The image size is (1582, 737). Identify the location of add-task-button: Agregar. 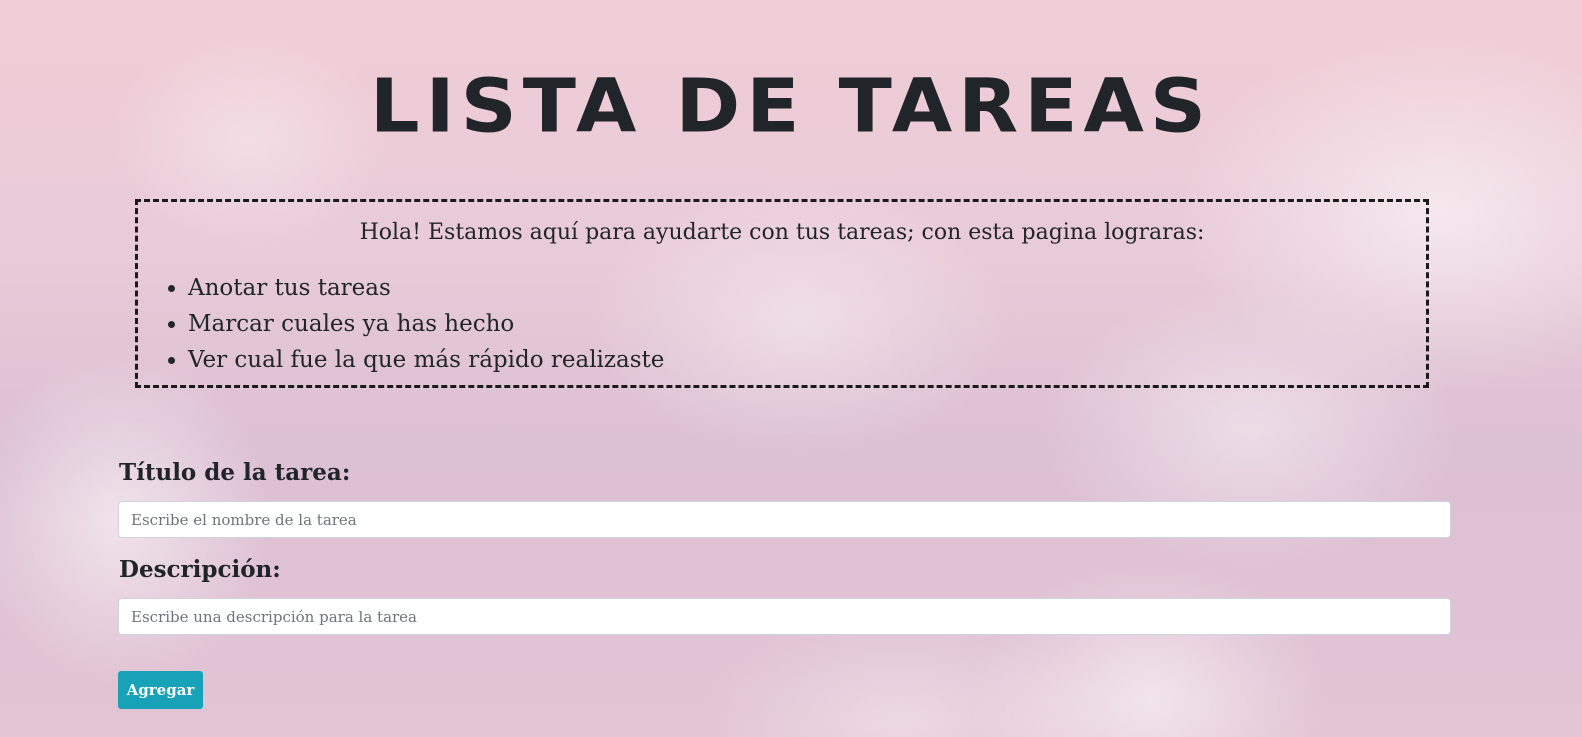
(160, 690).